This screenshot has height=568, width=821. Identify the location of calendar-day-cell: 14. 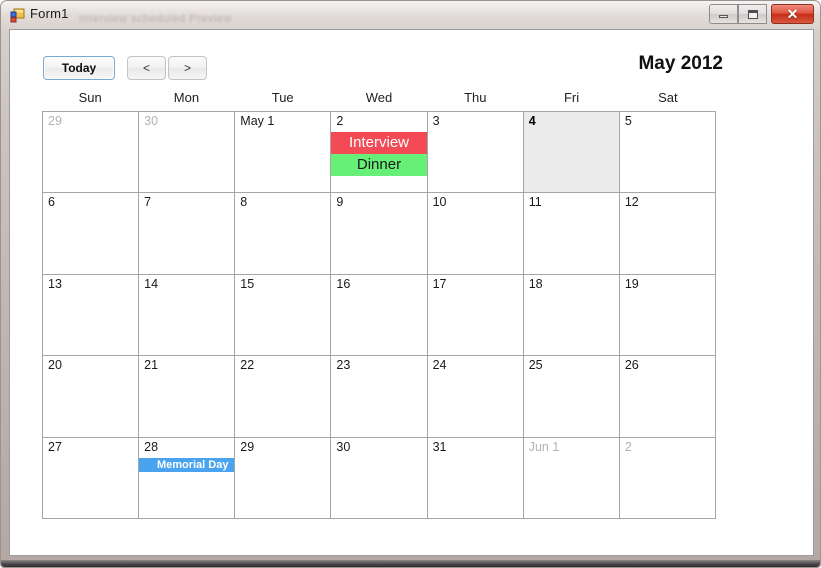
(187, 315).